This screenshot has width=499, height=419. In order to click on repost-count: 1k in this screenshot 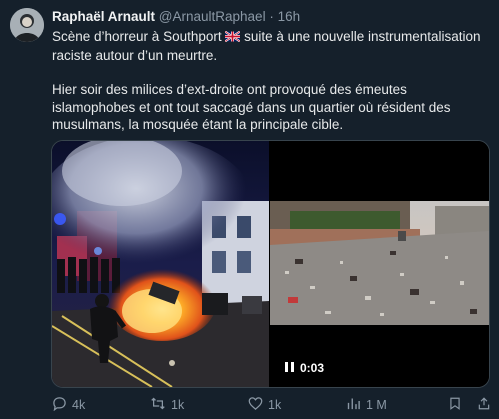, I will do `click(178, 405)`.